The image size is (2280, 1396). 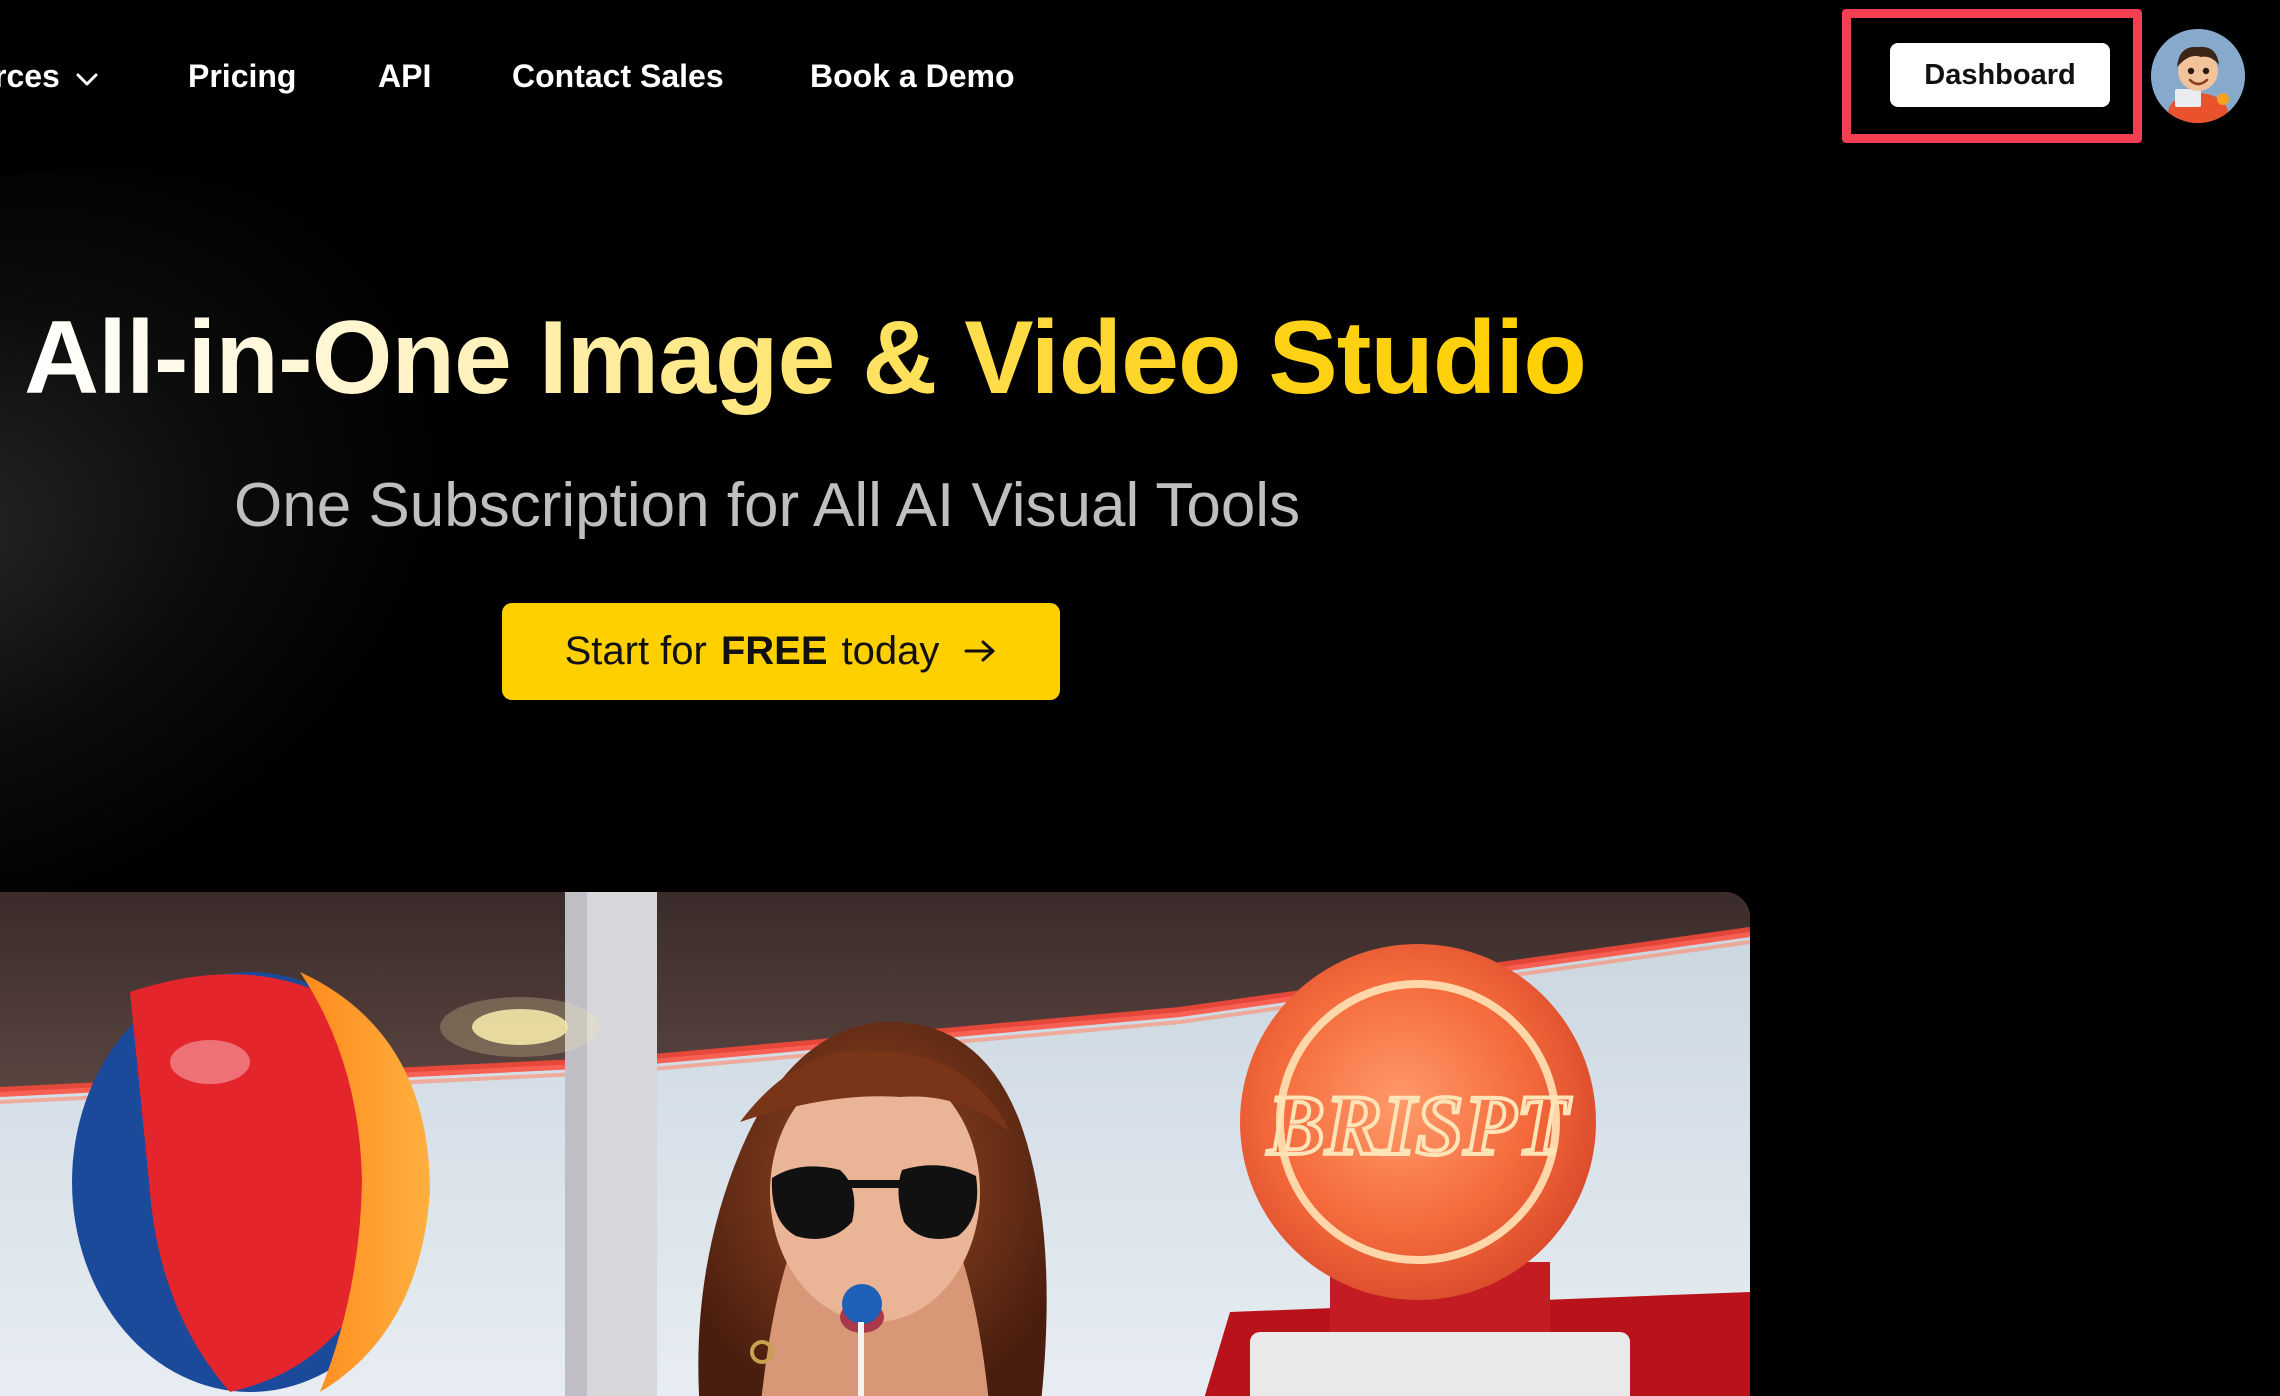 What do you see at coordinates (767, 505) in the screenshot?
I see `hero-subtitle: One Subscription for All AI Visual Tools` at bounding box center [767, 505].